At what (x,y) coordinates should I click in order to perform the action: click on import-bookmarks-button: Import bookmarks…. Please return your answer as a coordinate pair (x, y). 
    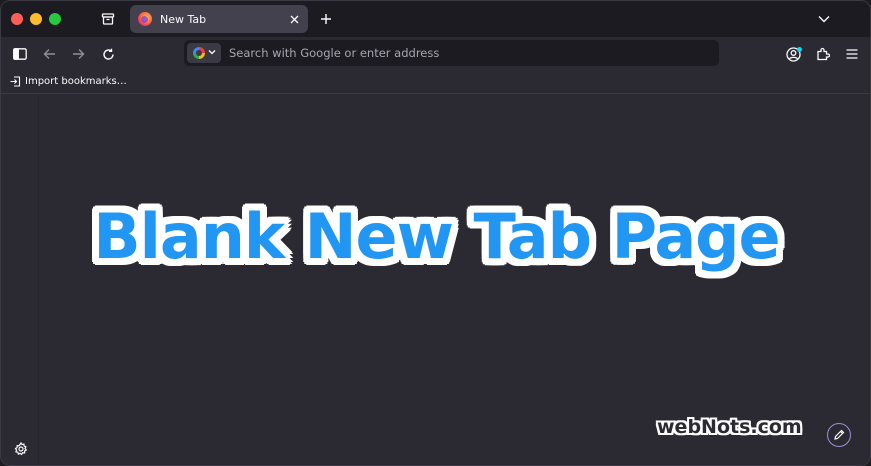
    Looking at the image, I should click on (68, 81).